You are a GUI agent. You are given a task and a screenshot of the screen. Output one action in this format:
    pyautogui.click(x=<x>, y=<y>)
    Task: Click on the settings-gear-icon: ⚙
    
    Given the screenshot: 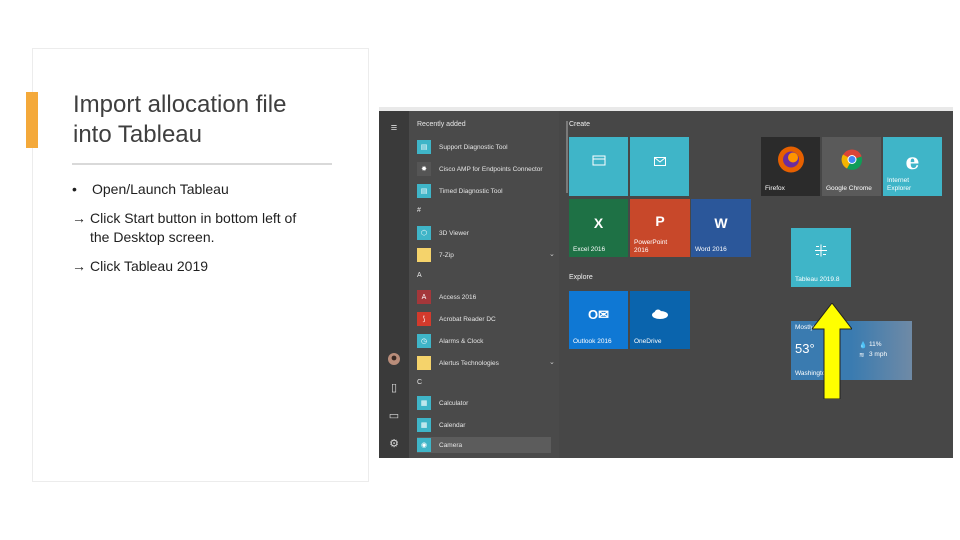 What is the action you would take?
    pyautogui.click(x=394, y=444)
    